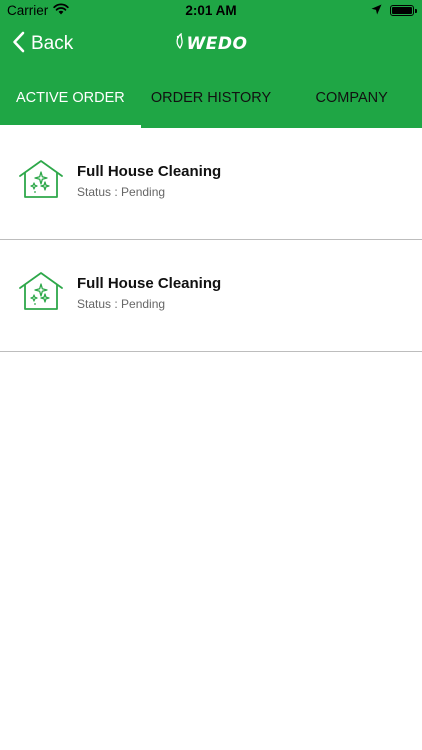 The width and height of the screenshot is (422, 750). Describe the element at coordinates (70, 98) in the screenshot. I see `tab-label: ACTIVE ORDER` at that location.